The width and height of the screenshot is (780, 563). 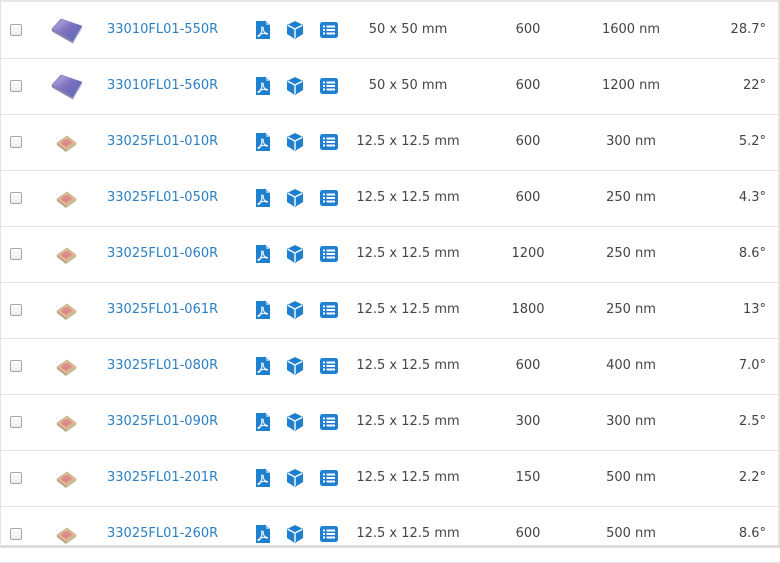 I want to click on groove-density-cell: 1800, so click(x=528, y=309).